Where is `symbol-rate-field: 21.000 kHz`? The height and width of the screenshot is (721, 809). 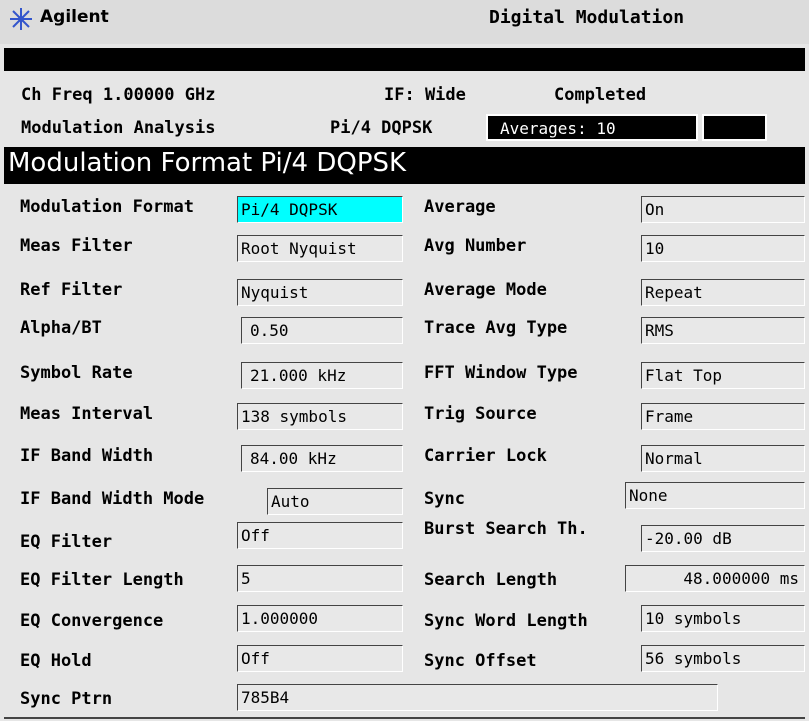 symbol-rate-field: 21.000 kHz is located at coordinates (322, 375).